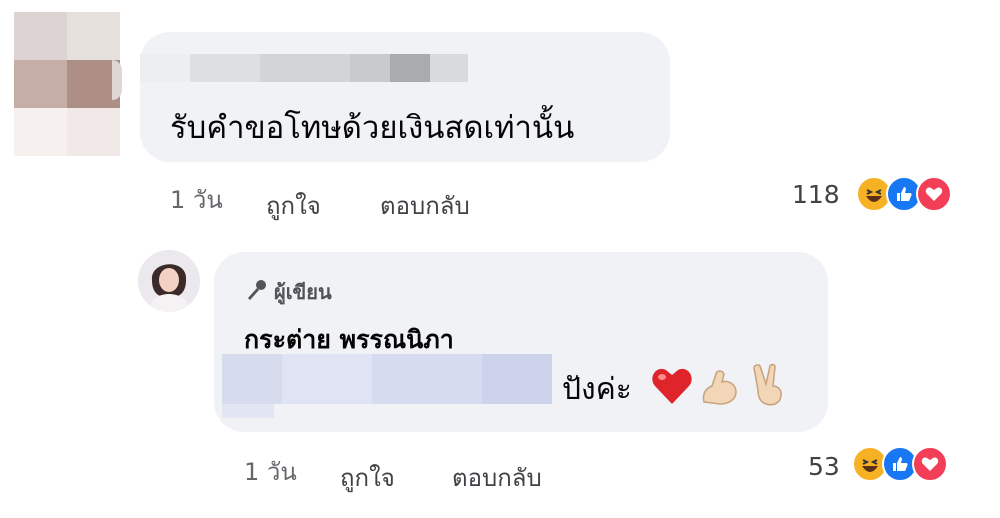 This screenshot has width=1000, height=518. I want to click on reaction-summary, so click(904, 194).